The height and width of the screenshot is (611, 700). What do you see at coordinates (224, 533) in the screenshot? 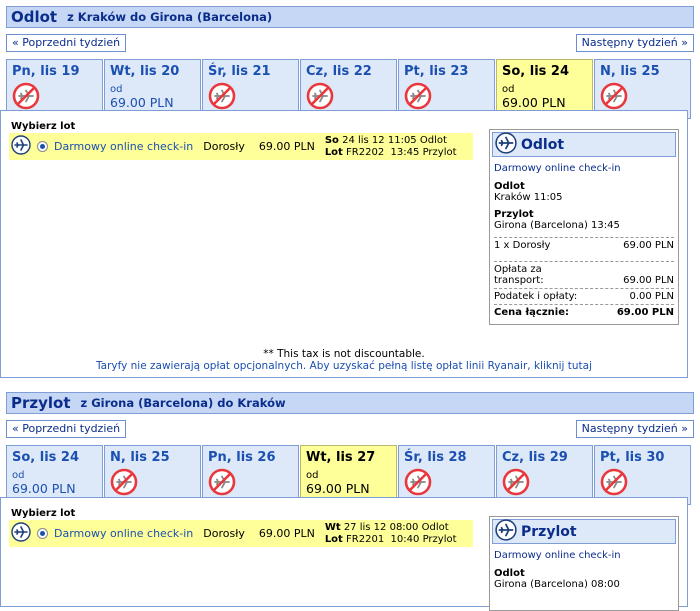
I see `inbound-passenger-type: Dorosły` at bounding box center [224, 533].